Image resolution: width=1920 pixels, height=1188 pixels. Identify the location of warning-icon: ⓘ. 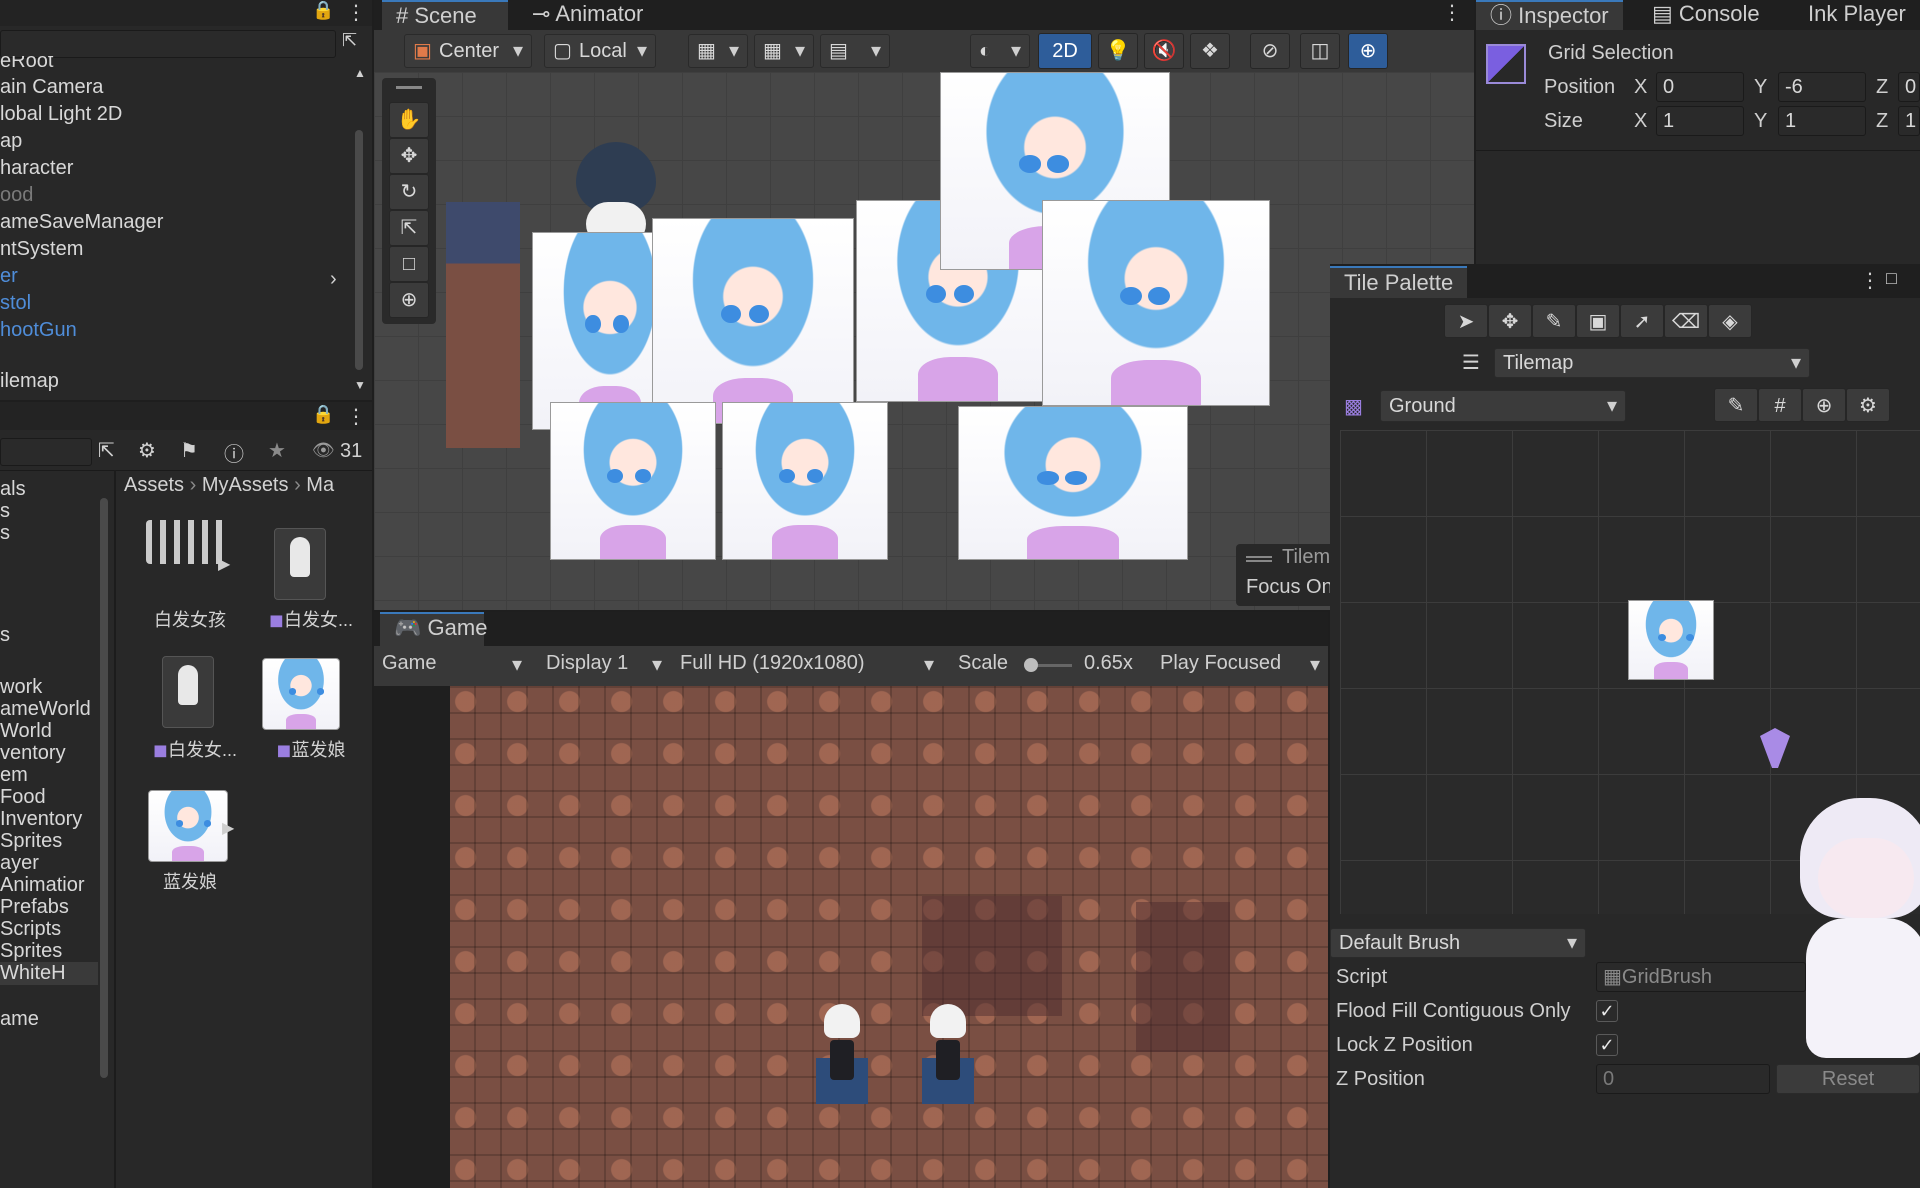
(234, 452).